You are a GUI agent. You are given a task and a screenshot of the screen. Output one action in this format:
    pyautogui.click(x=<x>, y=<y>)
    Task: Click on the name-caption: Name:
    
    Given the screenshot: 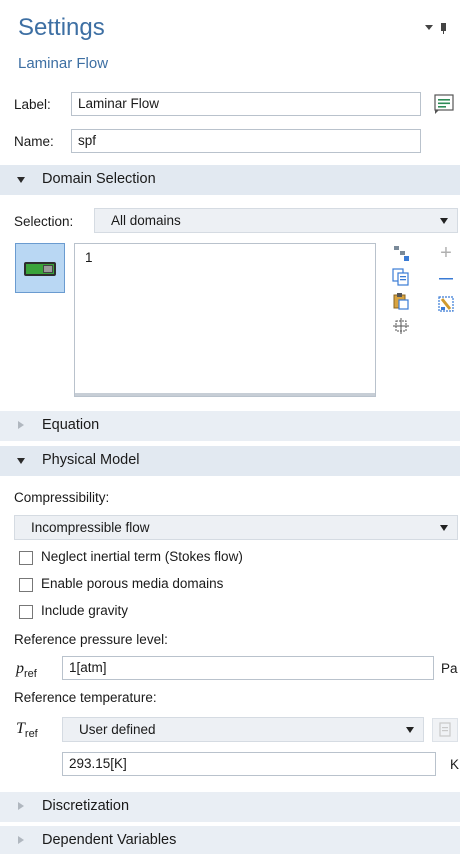 What is the action you would take?
    pyautogui.click(x=34, y=141)
    